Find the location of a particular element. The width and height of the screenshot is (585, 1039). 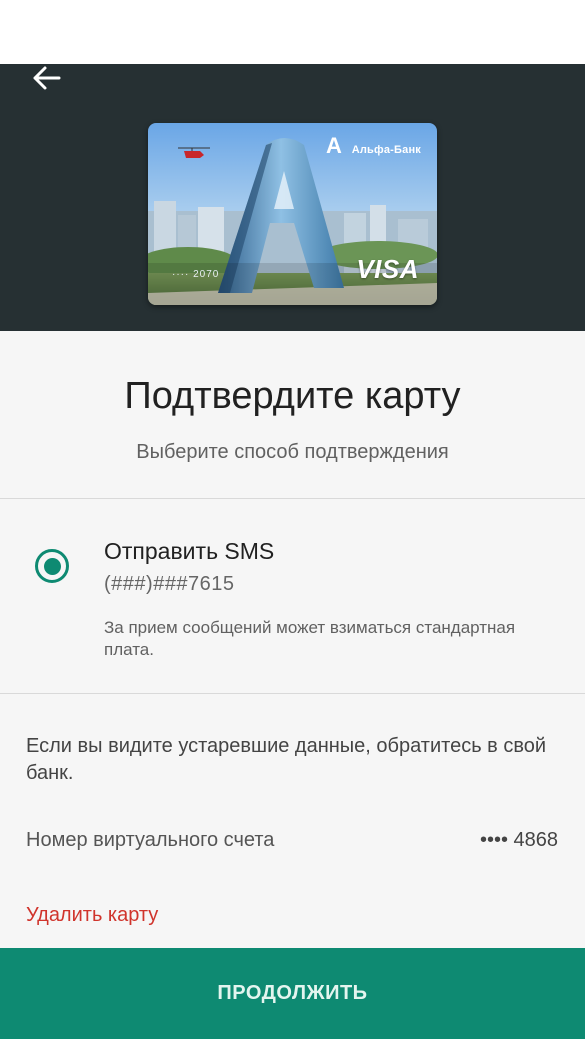

sms-phone-number: (###)###7615 is located at coordinates (169, 584).